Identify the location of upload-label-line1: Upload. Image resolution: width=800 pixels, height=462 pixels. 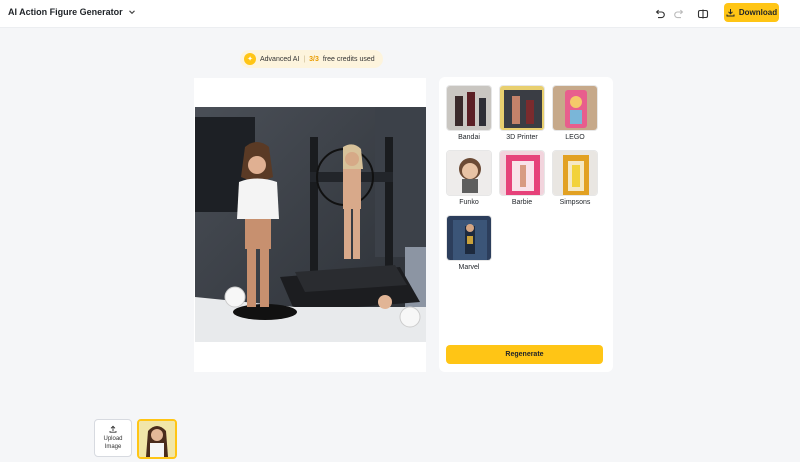
(113, 439).